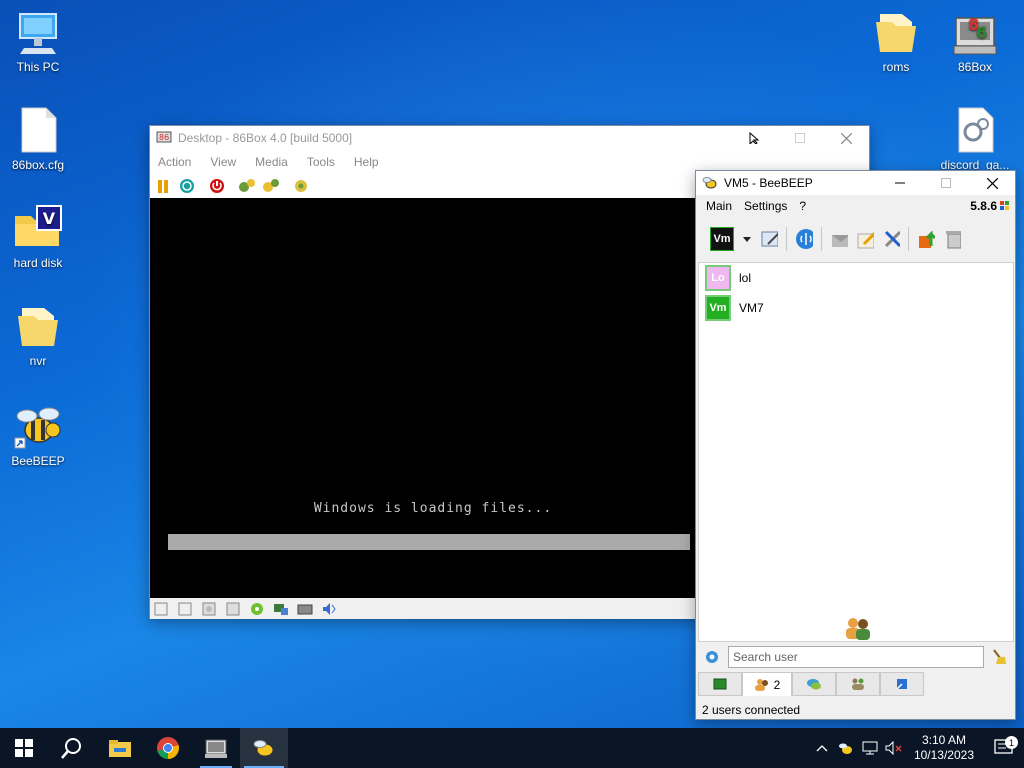 The image size is (1024, 768). What do you see at coordinates (321, 162) in the screenshot?
I see `menu-tools: Tools` at bounding box center [321, 162].